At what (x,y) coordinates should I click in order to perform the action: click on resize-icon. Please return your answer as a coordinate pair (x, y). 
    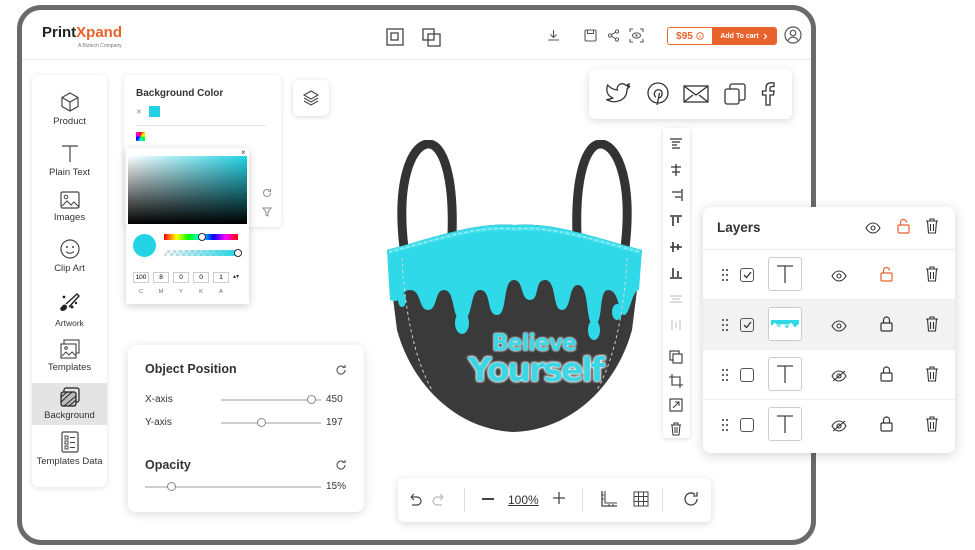
    Looking at the image, I should click on (676, 407).